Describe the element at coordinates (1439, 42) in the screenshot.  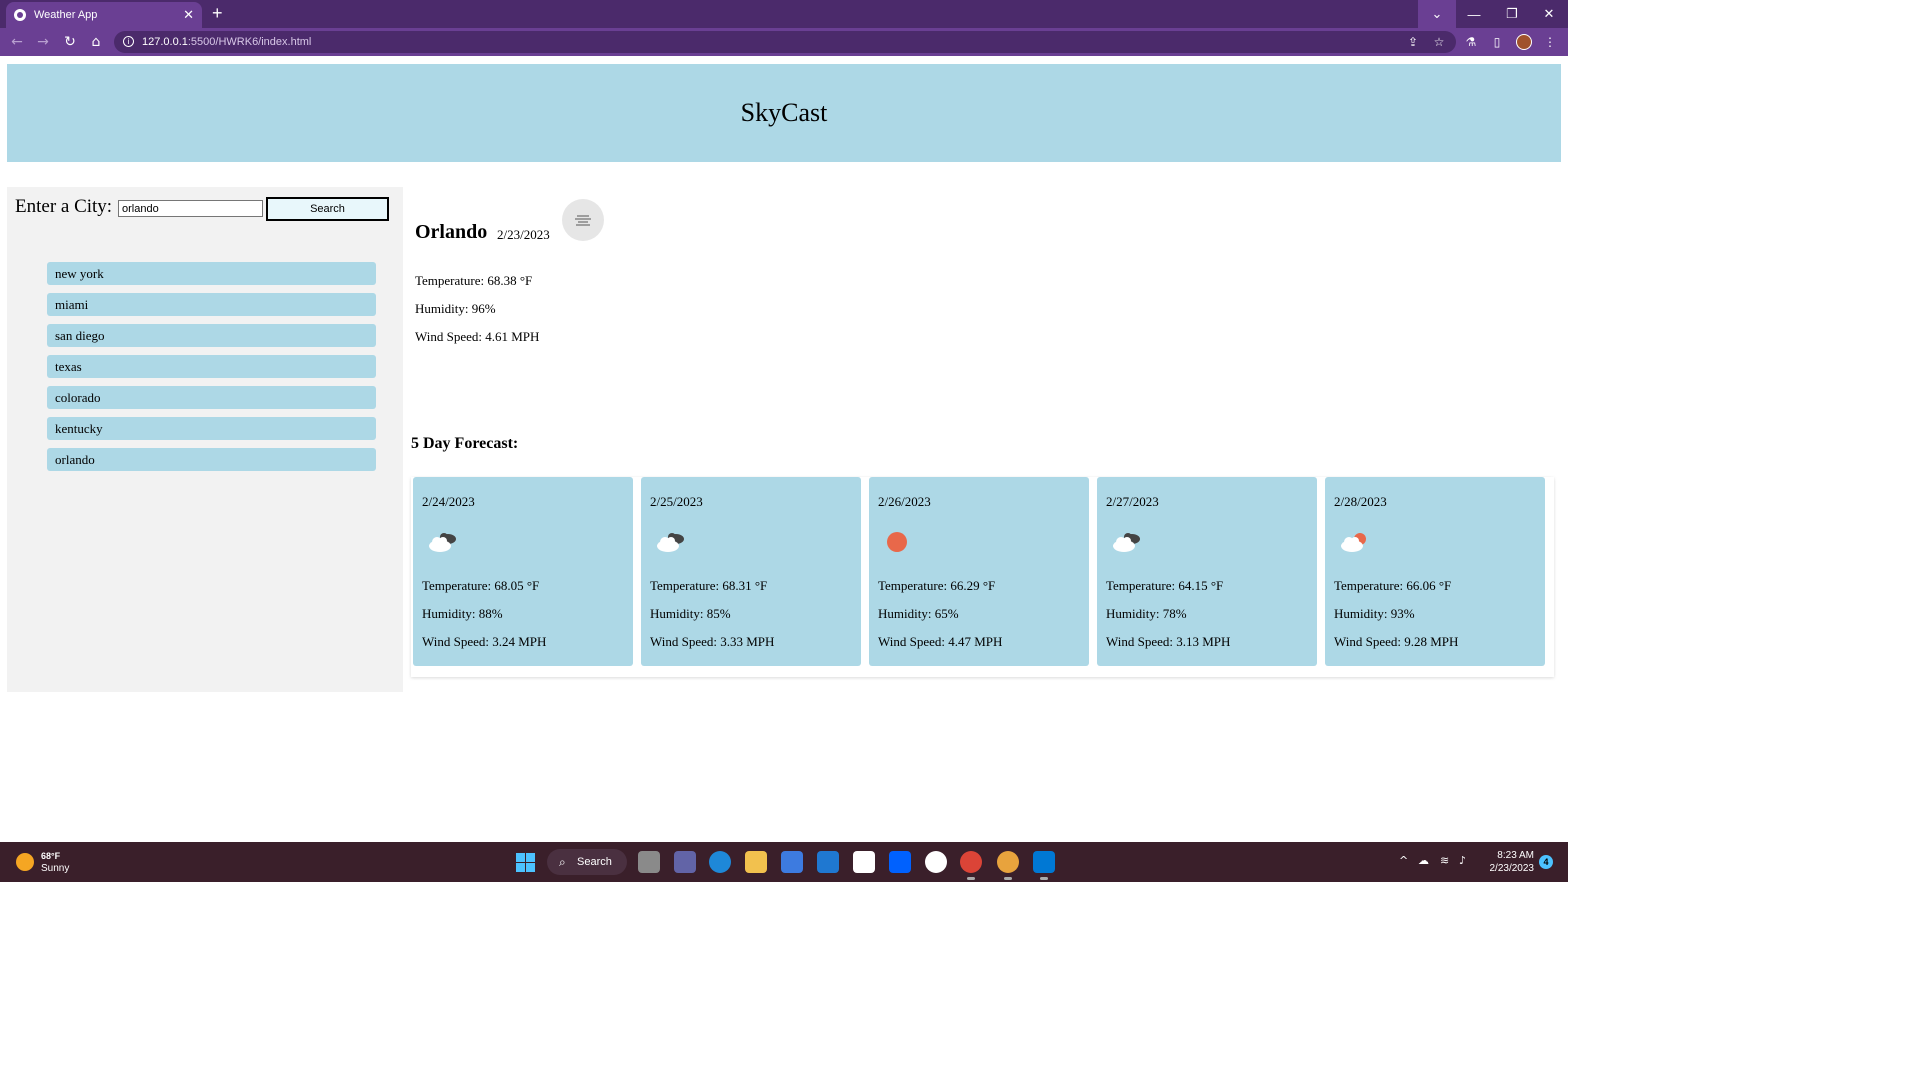
I see `bookmark-star-icon: ☆` at that location.